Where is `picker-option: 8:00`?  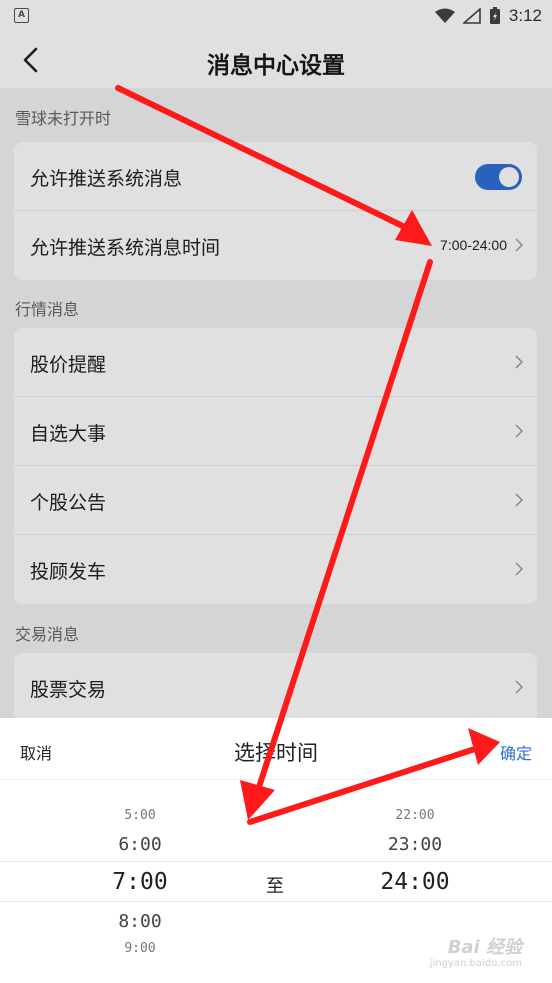
picker-option: 8:00 is located at coordinates (140, 921).